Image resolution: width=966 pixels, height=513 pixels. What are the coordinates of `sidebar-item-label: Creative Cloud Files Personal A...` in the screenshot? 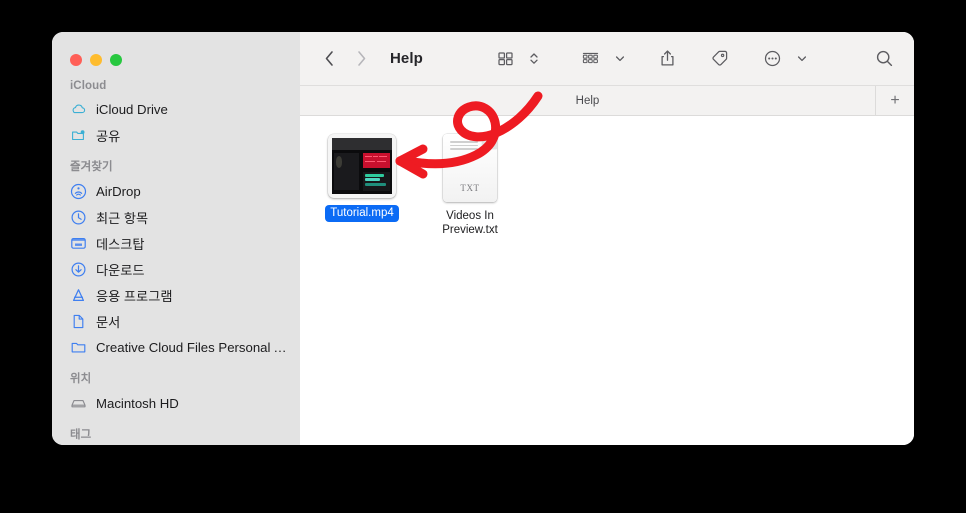 It's located at (193, 347).